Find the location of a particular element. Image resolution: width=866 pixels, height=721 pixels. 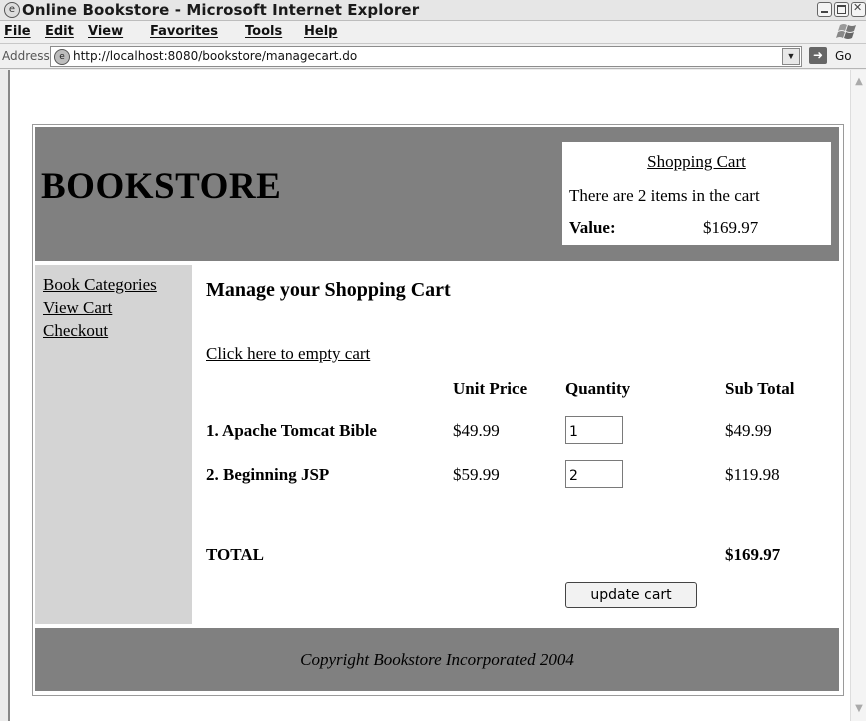

row-1-unit-price: $49.99 is located at coordinates (476, 430).